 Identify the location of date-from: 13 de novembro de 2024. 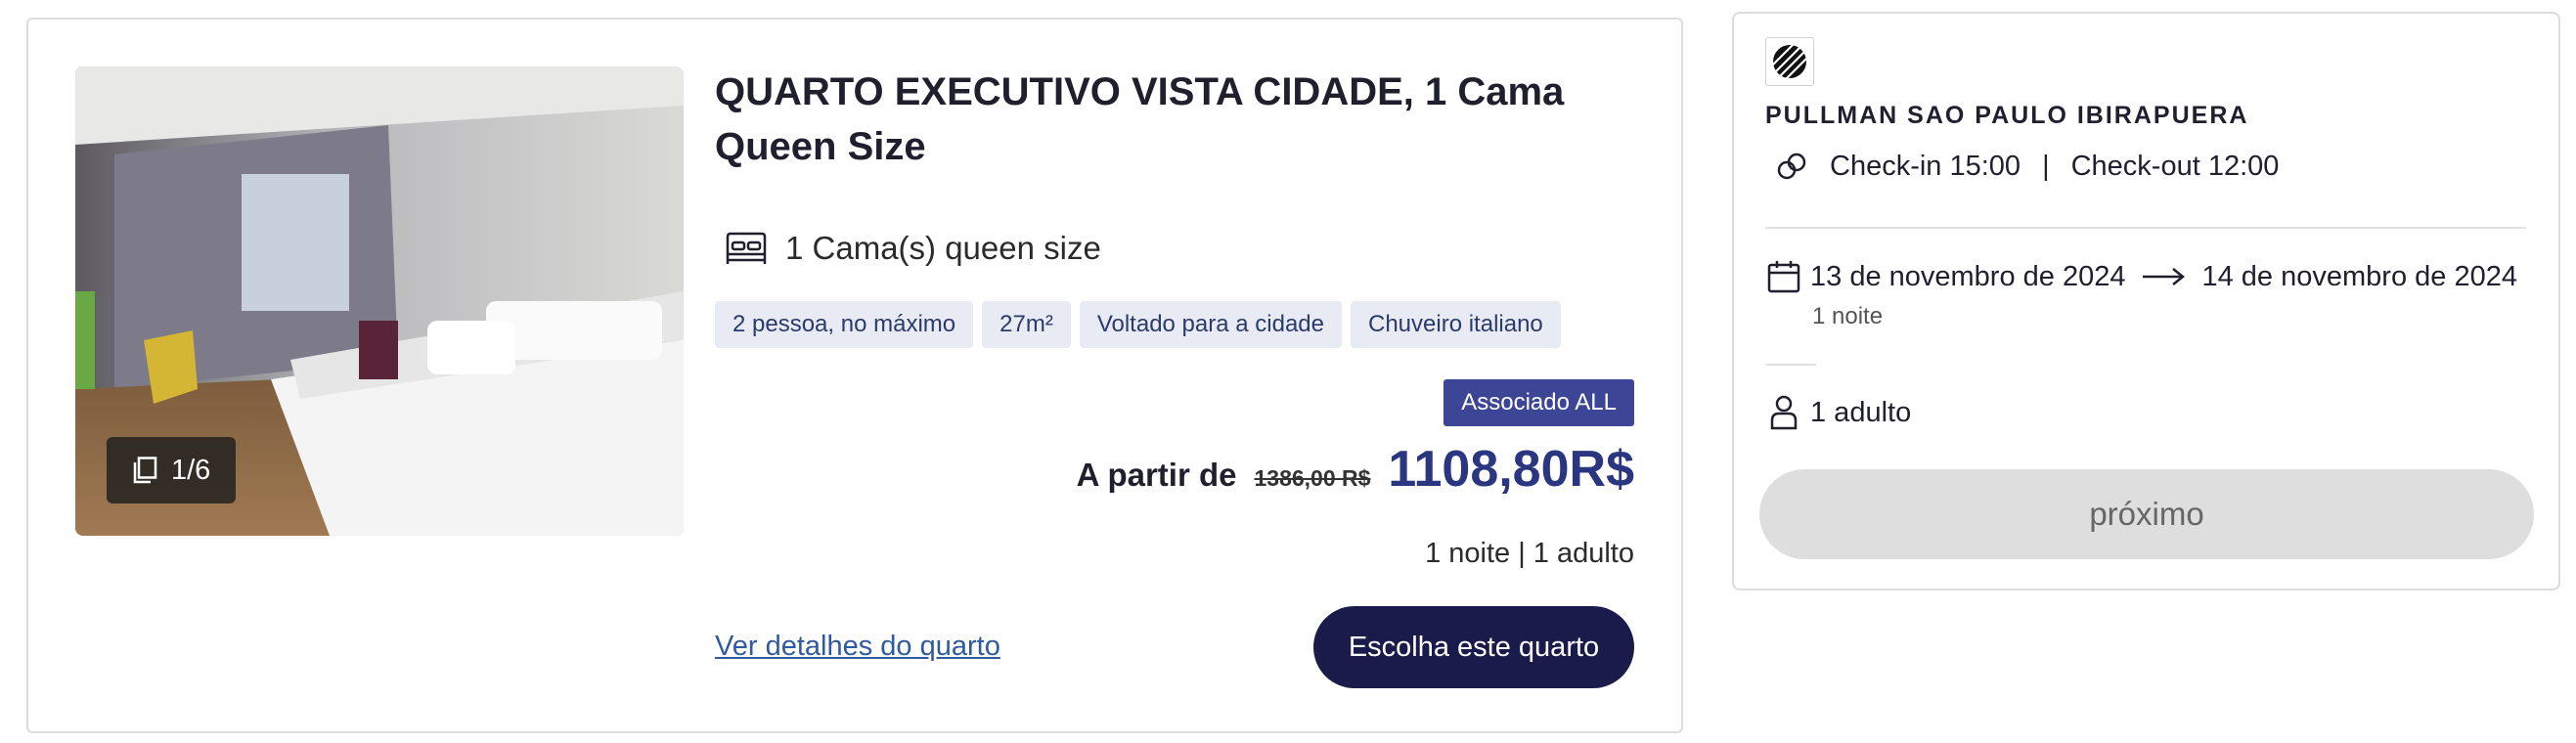
(1968, 276).